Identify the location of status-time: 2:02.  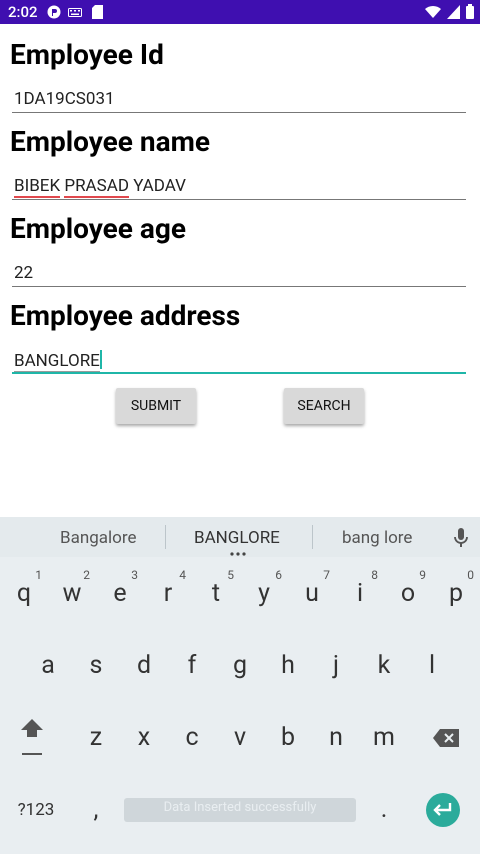
(23, 12).